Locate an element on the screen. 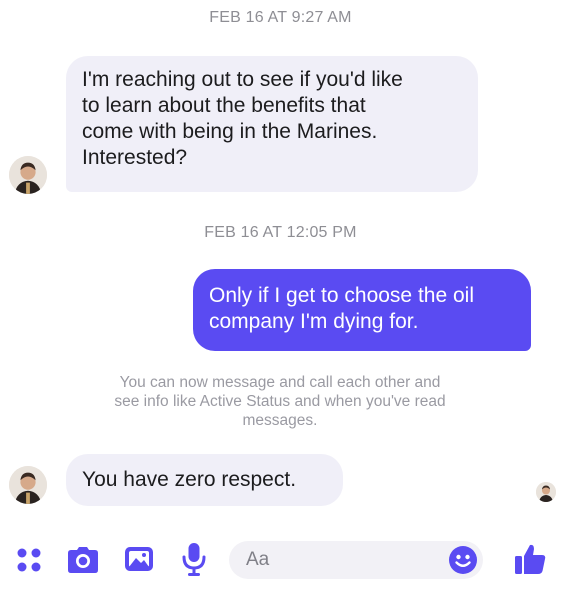 This screenshot has height=600, width=561. composer-bar: Aa is located at coordinates (280, 564).